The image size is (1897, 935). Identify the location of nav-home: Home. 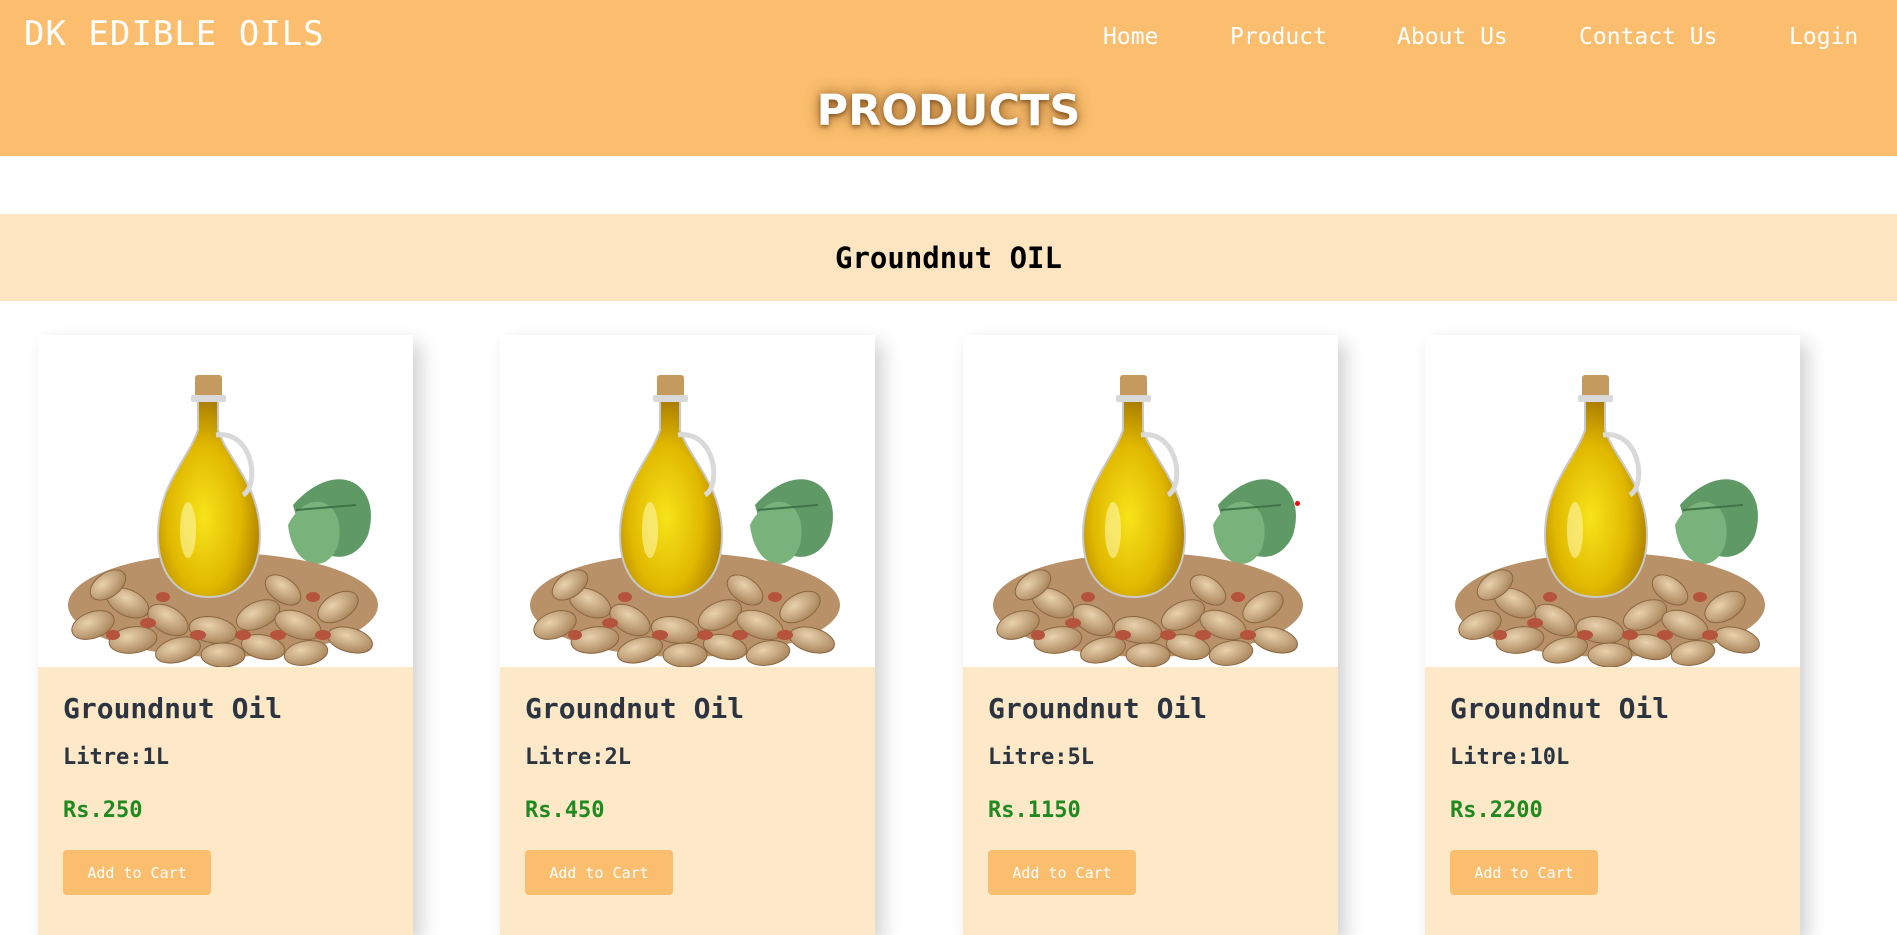
(1130, 37).